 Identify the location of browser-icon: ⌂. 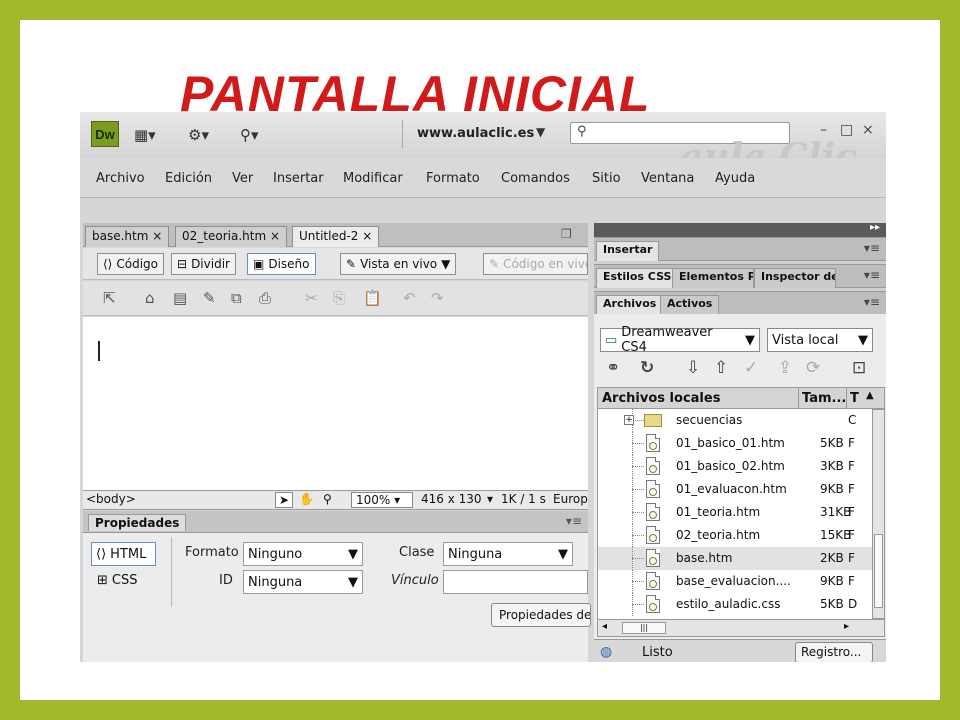
(150, 298).